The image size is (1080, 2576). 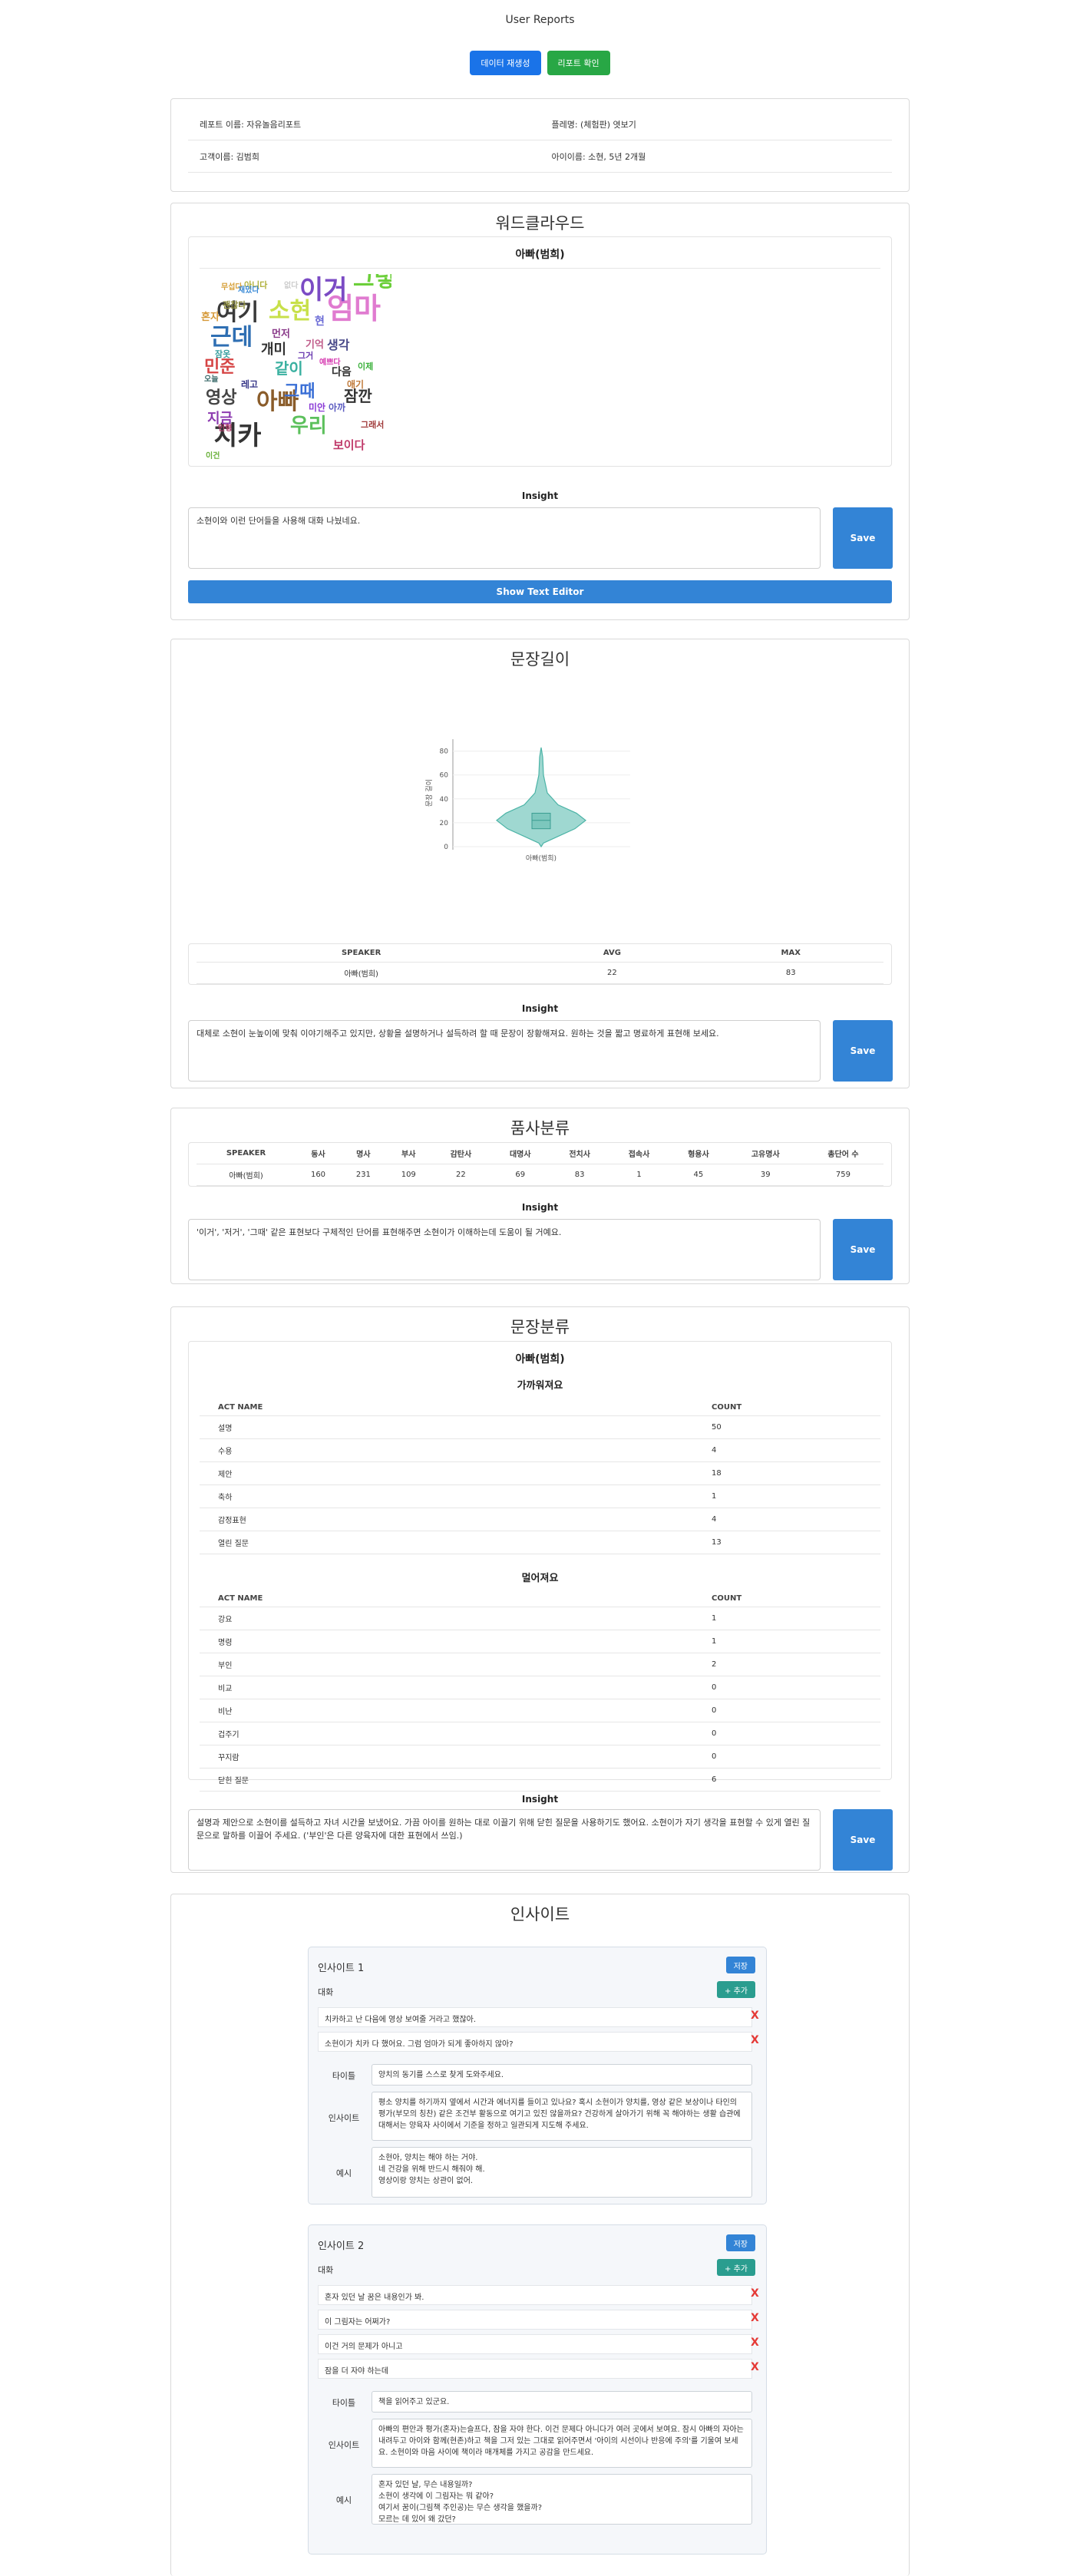 I want to click on length-save-button: Save, so click(x=863, y=1051).